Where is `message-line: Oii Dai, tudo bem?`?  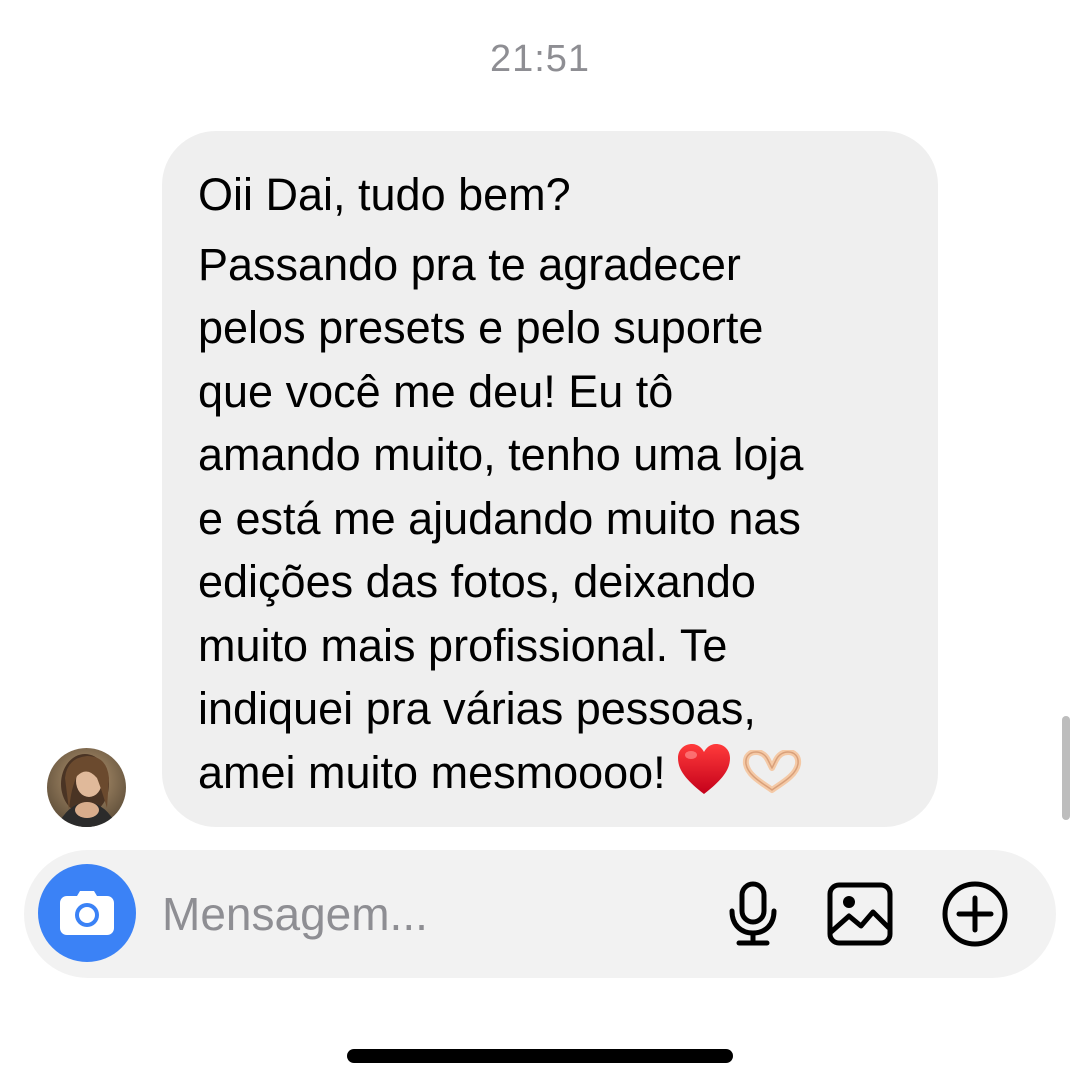 message-line: Oii Dai, tudo bem? is located at coordinates (384, 194).